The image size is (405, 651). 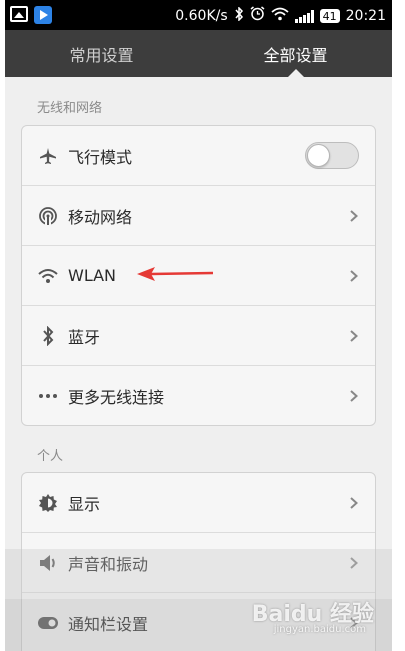 What do you see at coordinates (19, 14) in the screenshot?
I see `picture-icon` at bounding box center [19, 14].